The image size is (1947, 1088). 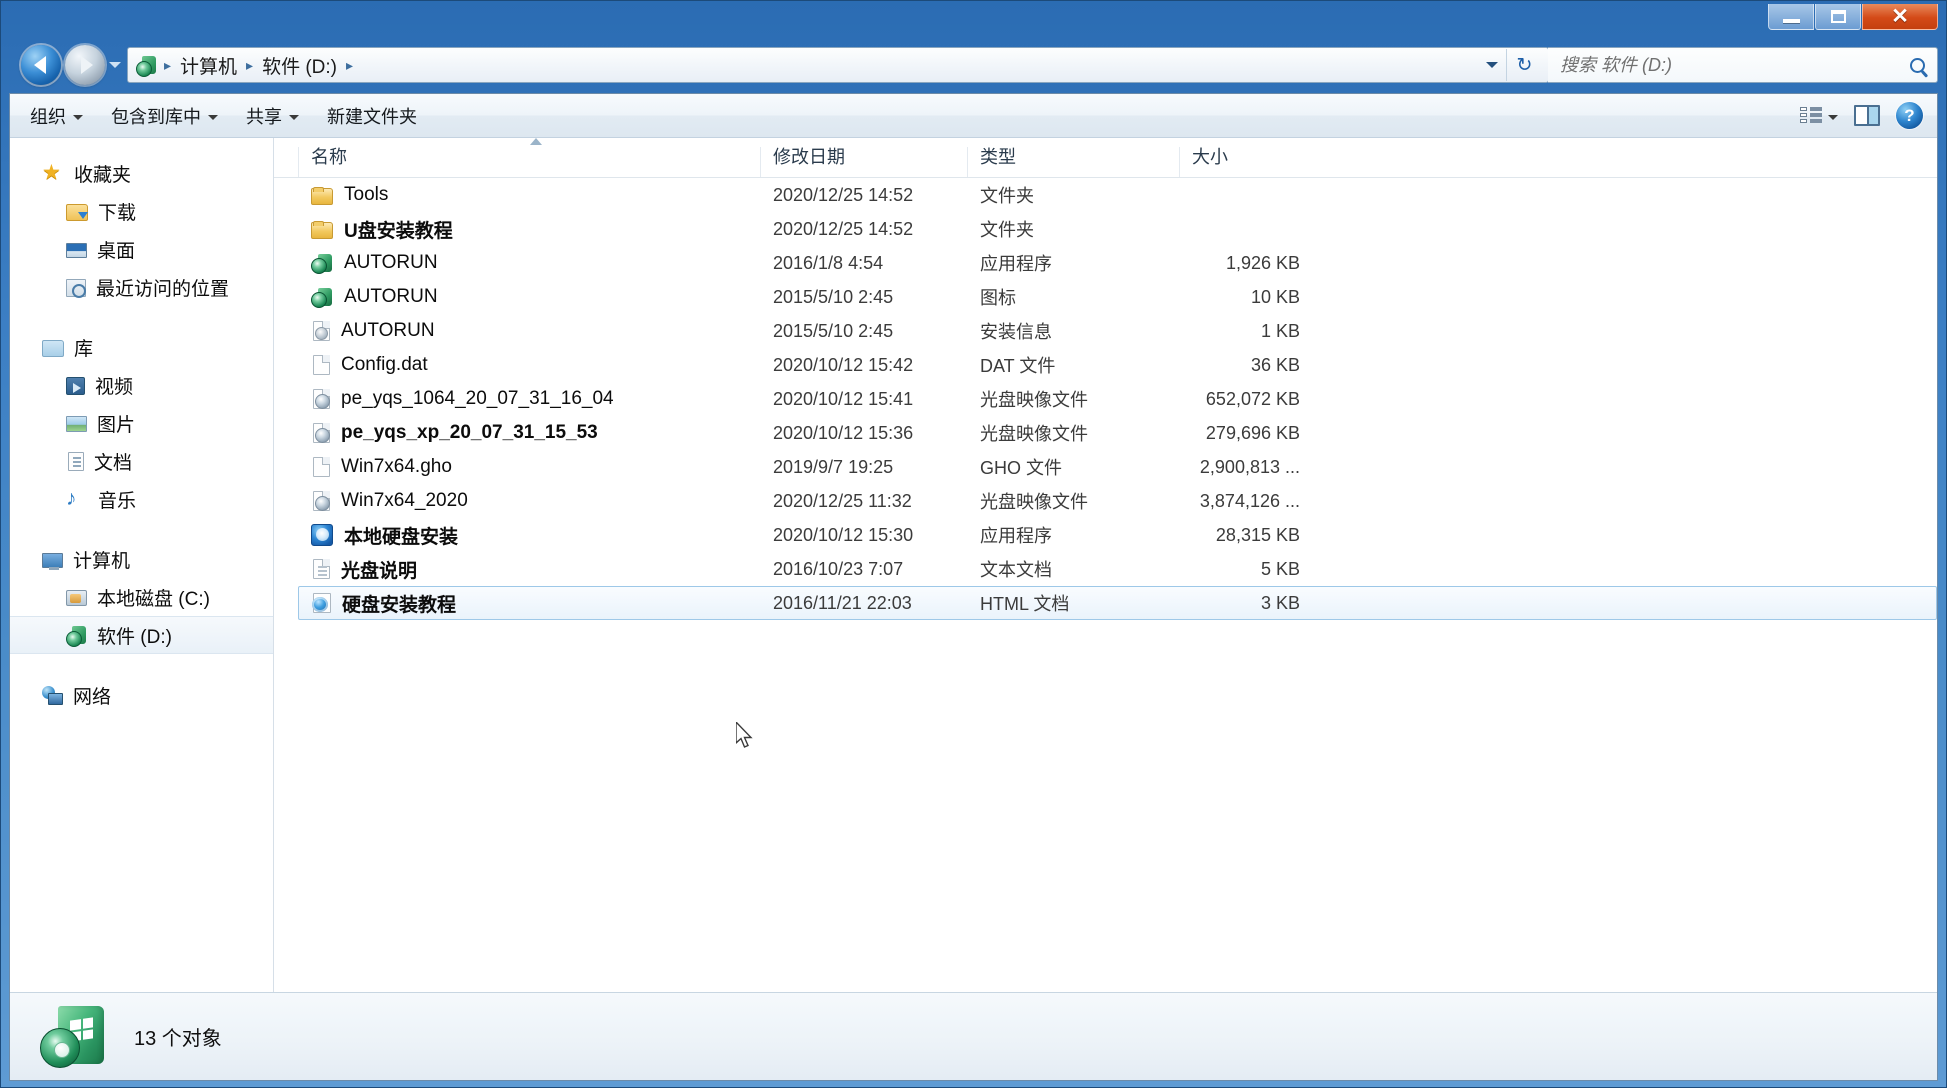 I want to click on new-folder-button: 新建文件夹, so click(x=372, y=116).